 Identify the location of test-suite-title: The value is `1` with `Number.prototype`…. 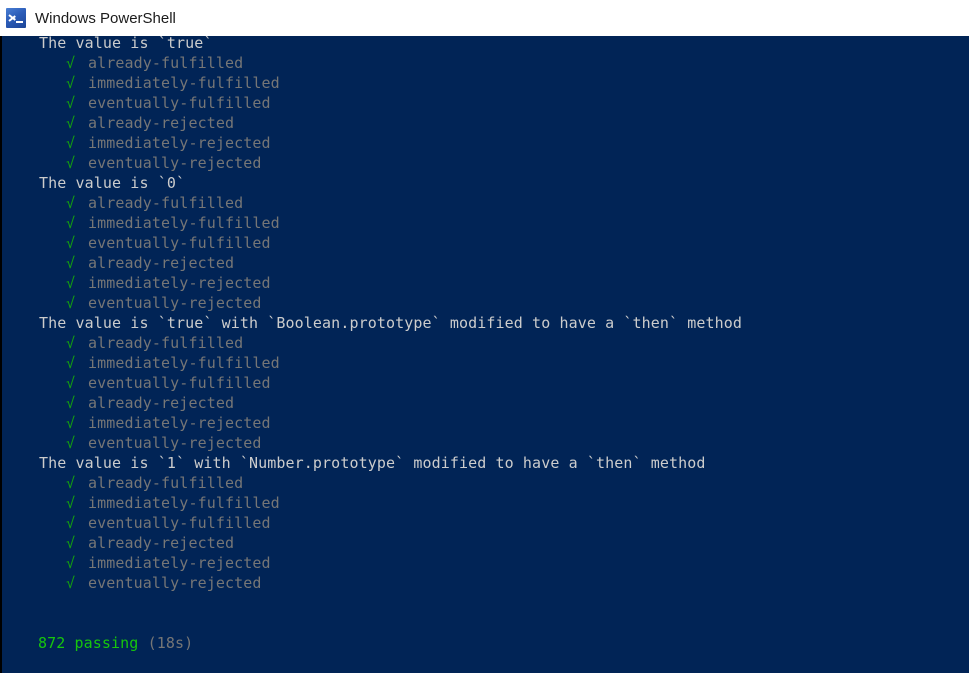
(372, 463).